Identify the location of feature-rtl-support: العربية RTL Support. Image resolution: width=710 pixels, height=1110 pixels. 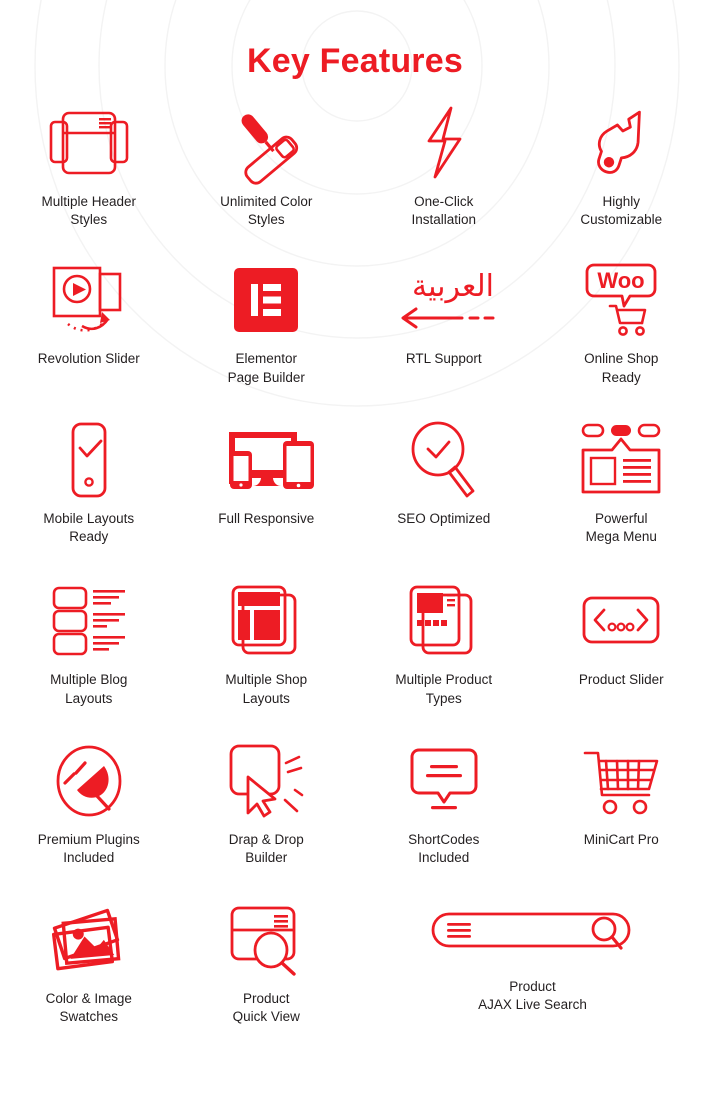
(444, 313).